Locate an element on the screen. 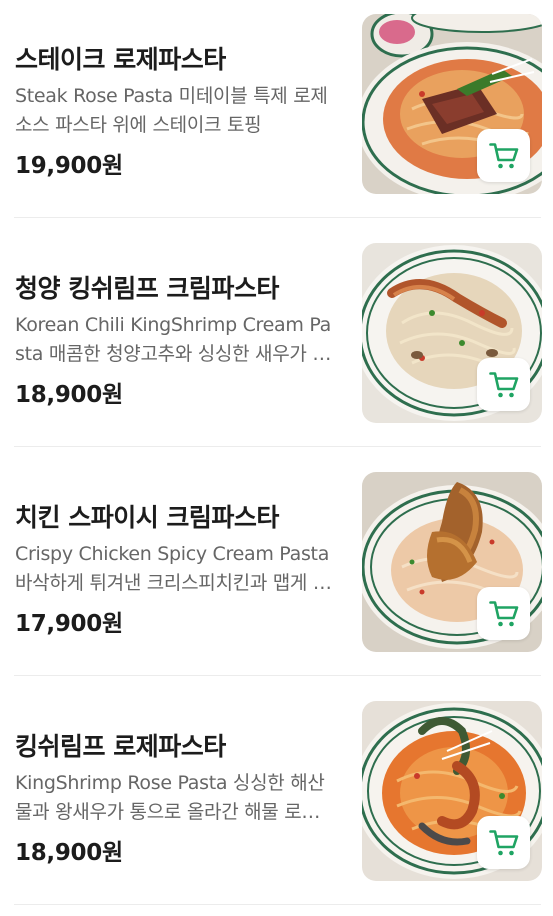 This screenshot has height=916, width=553. menu-item-title: 청양 킹쉬림프 크림파스타 is located at coordinates (147, 288).